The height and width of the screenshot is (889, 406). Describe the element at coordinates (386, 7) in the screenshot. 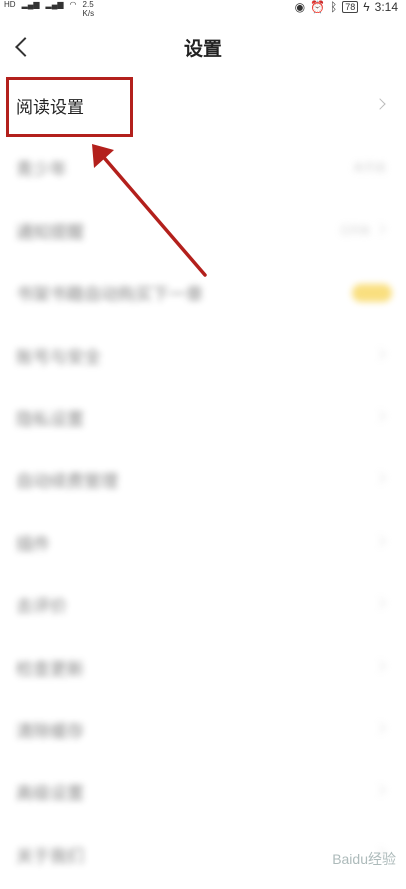

I see `clock-time: 3:14` at that location.